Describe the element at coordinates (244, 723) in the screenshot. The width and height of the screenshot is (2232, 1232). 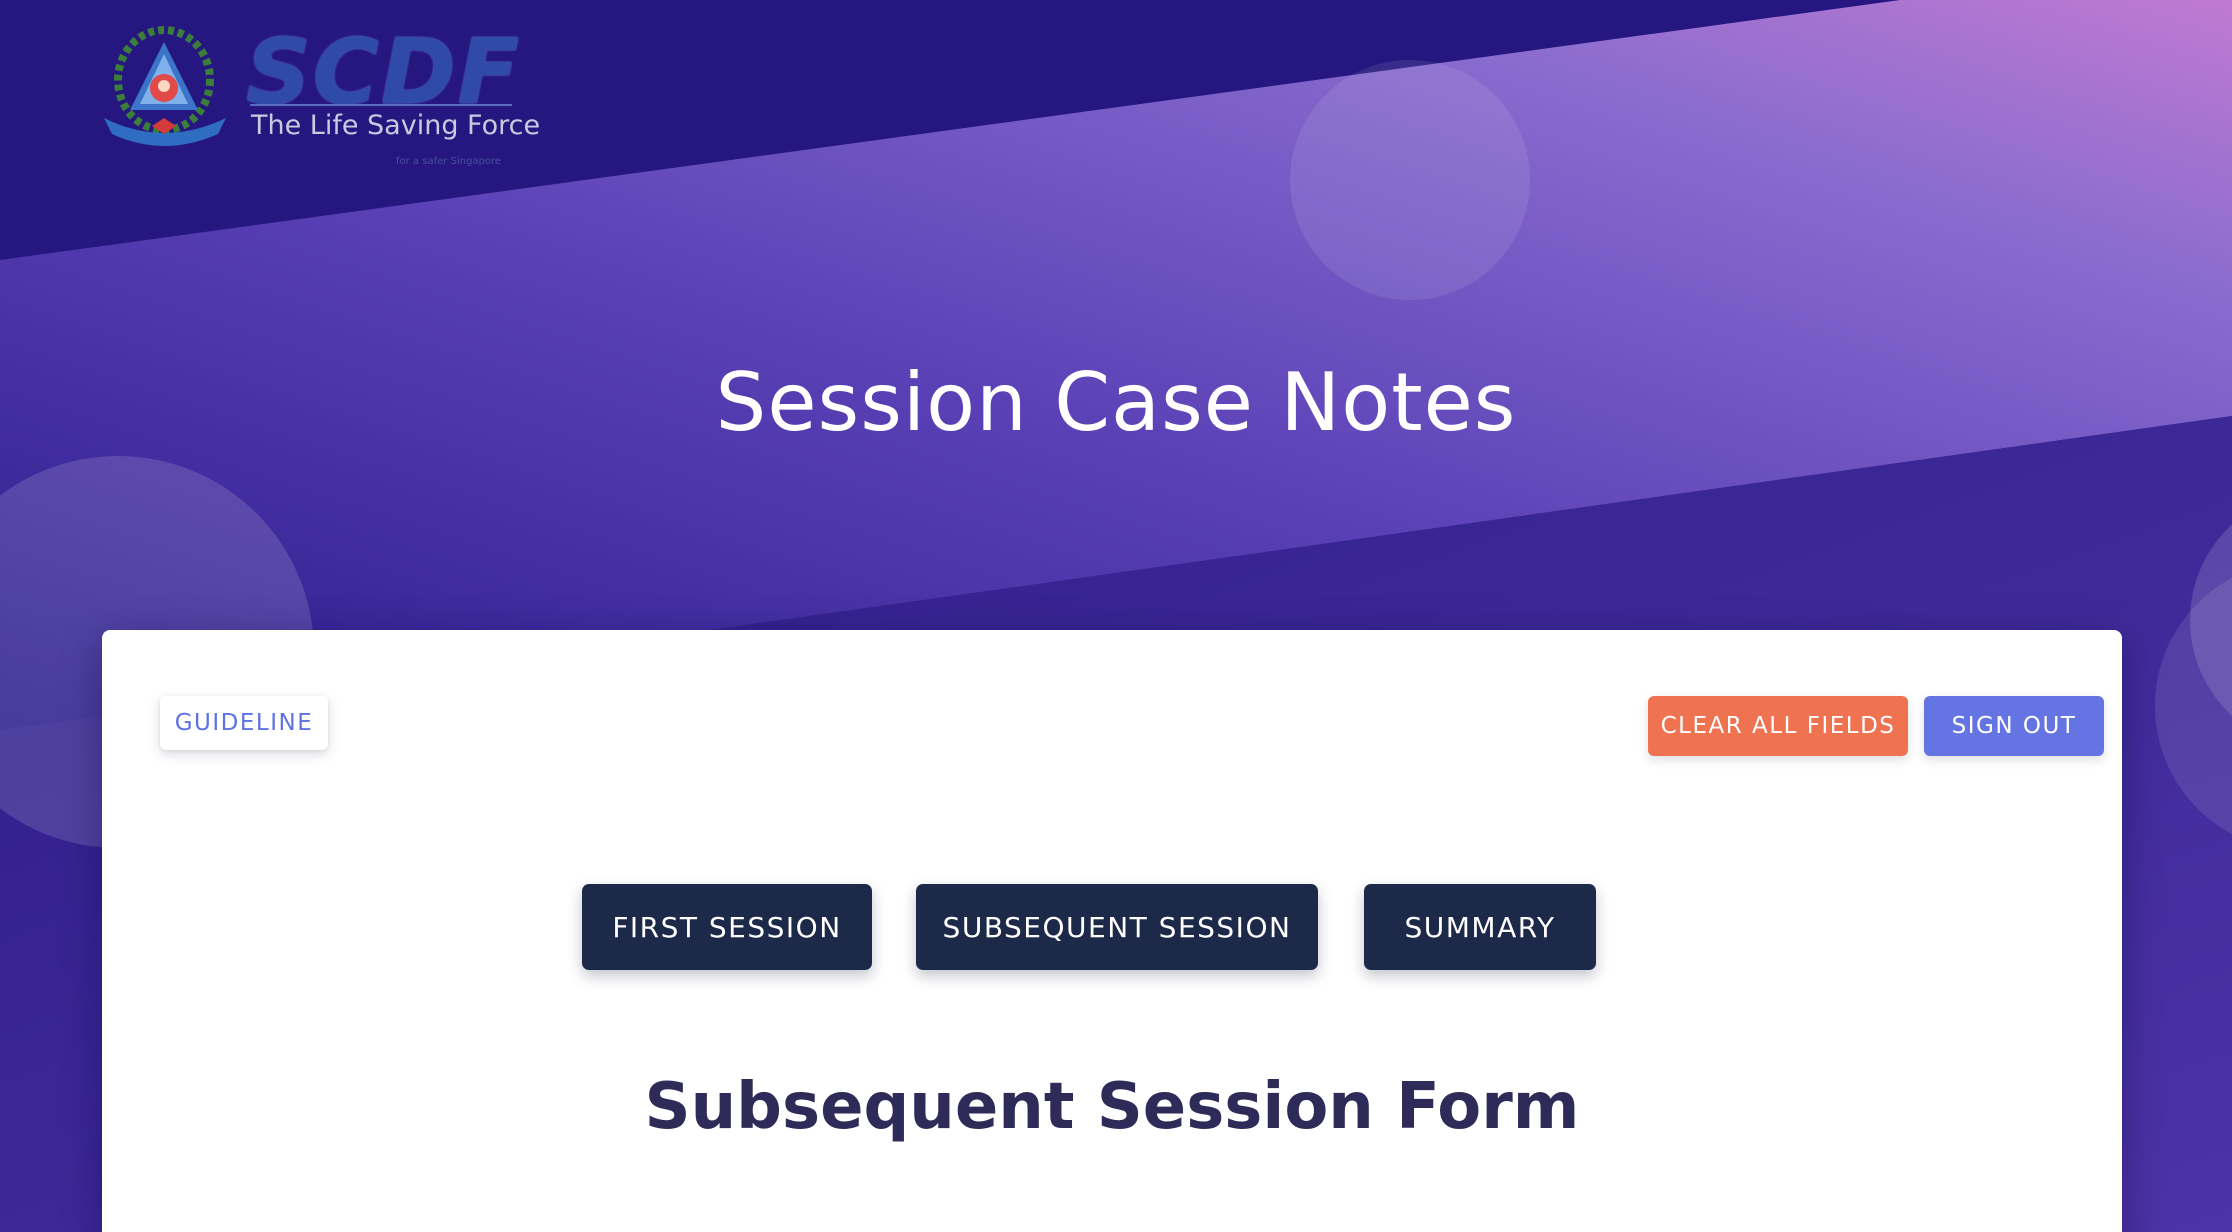
I see `guideline-button: GUIDELINE` at that location.